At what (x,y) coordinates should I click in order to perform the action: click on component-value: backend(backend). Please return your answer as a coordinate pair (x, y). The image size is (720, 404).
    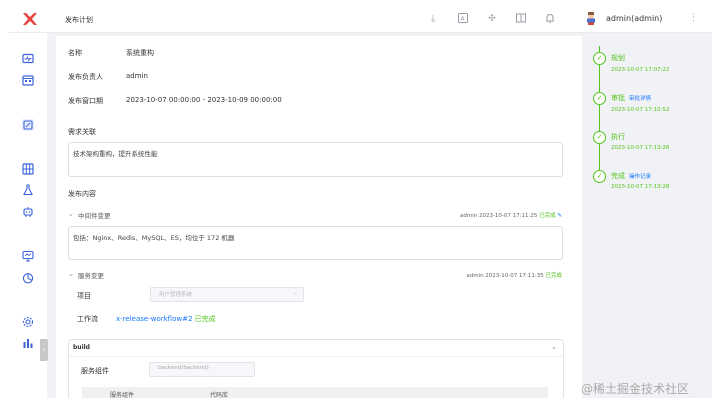
    Looking at the image, I should click on (183, 368).